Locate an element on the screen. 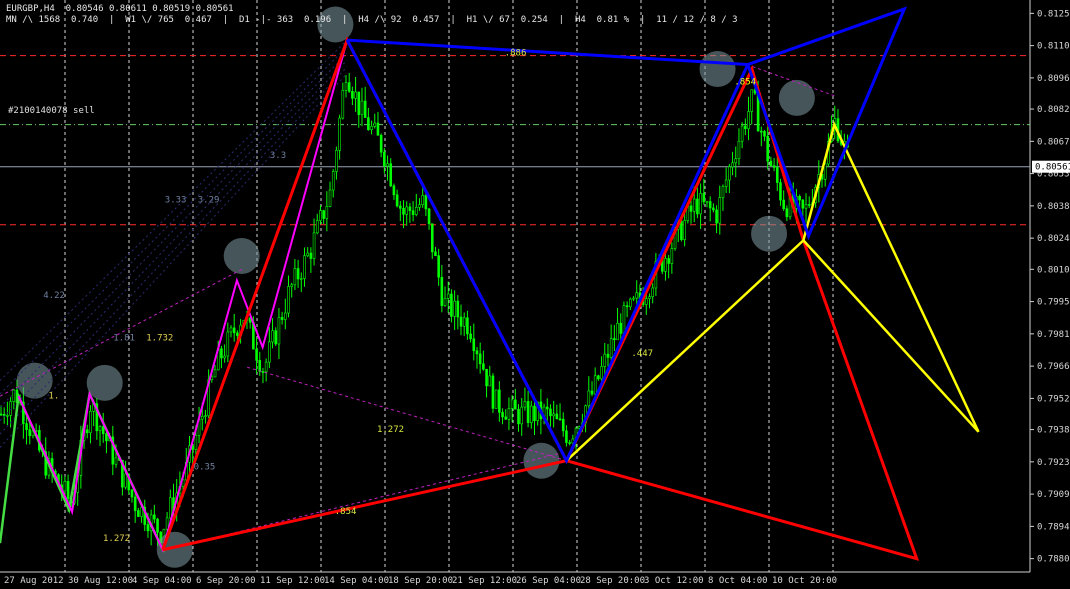 The width and height of the screenshot is (1070, 589). ratio-label: .447 is located at coordinates (642, 354).